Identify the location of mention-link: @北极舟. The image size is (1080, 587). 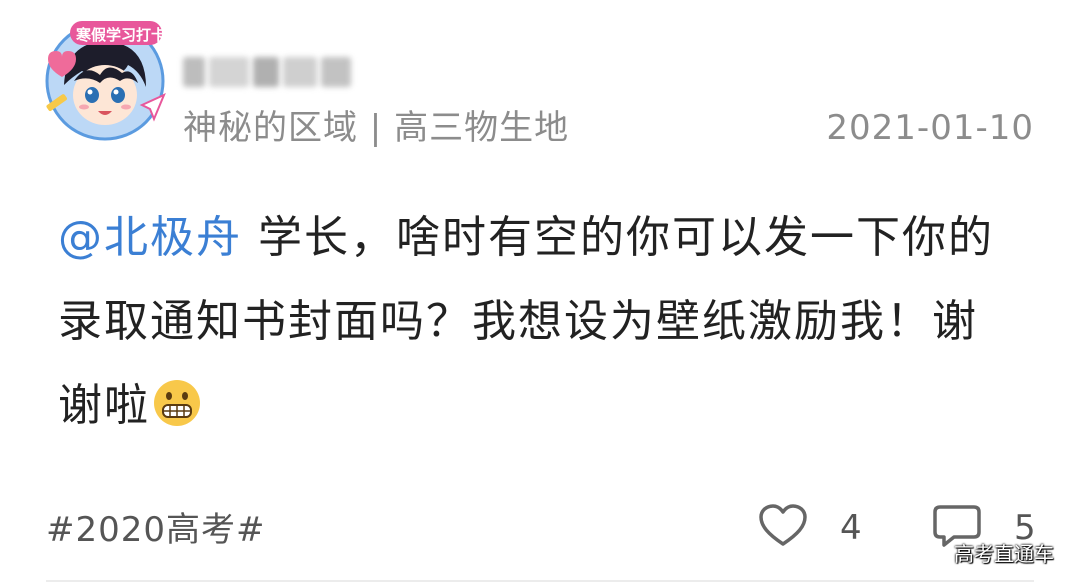
(150, 237).